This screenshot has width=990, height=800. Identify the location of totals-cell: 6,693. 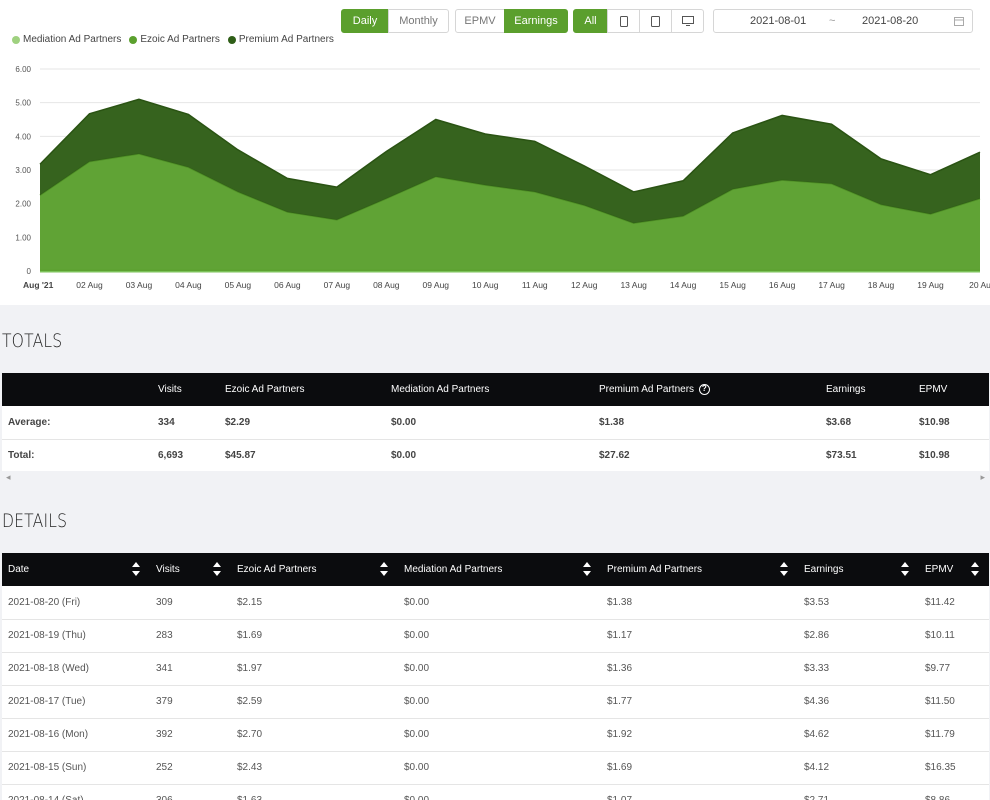
(185, 456).